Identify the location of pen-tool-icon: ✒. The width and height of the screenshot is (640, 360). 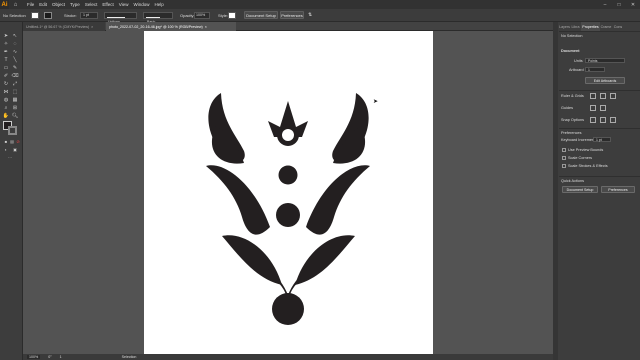
(6, 51).